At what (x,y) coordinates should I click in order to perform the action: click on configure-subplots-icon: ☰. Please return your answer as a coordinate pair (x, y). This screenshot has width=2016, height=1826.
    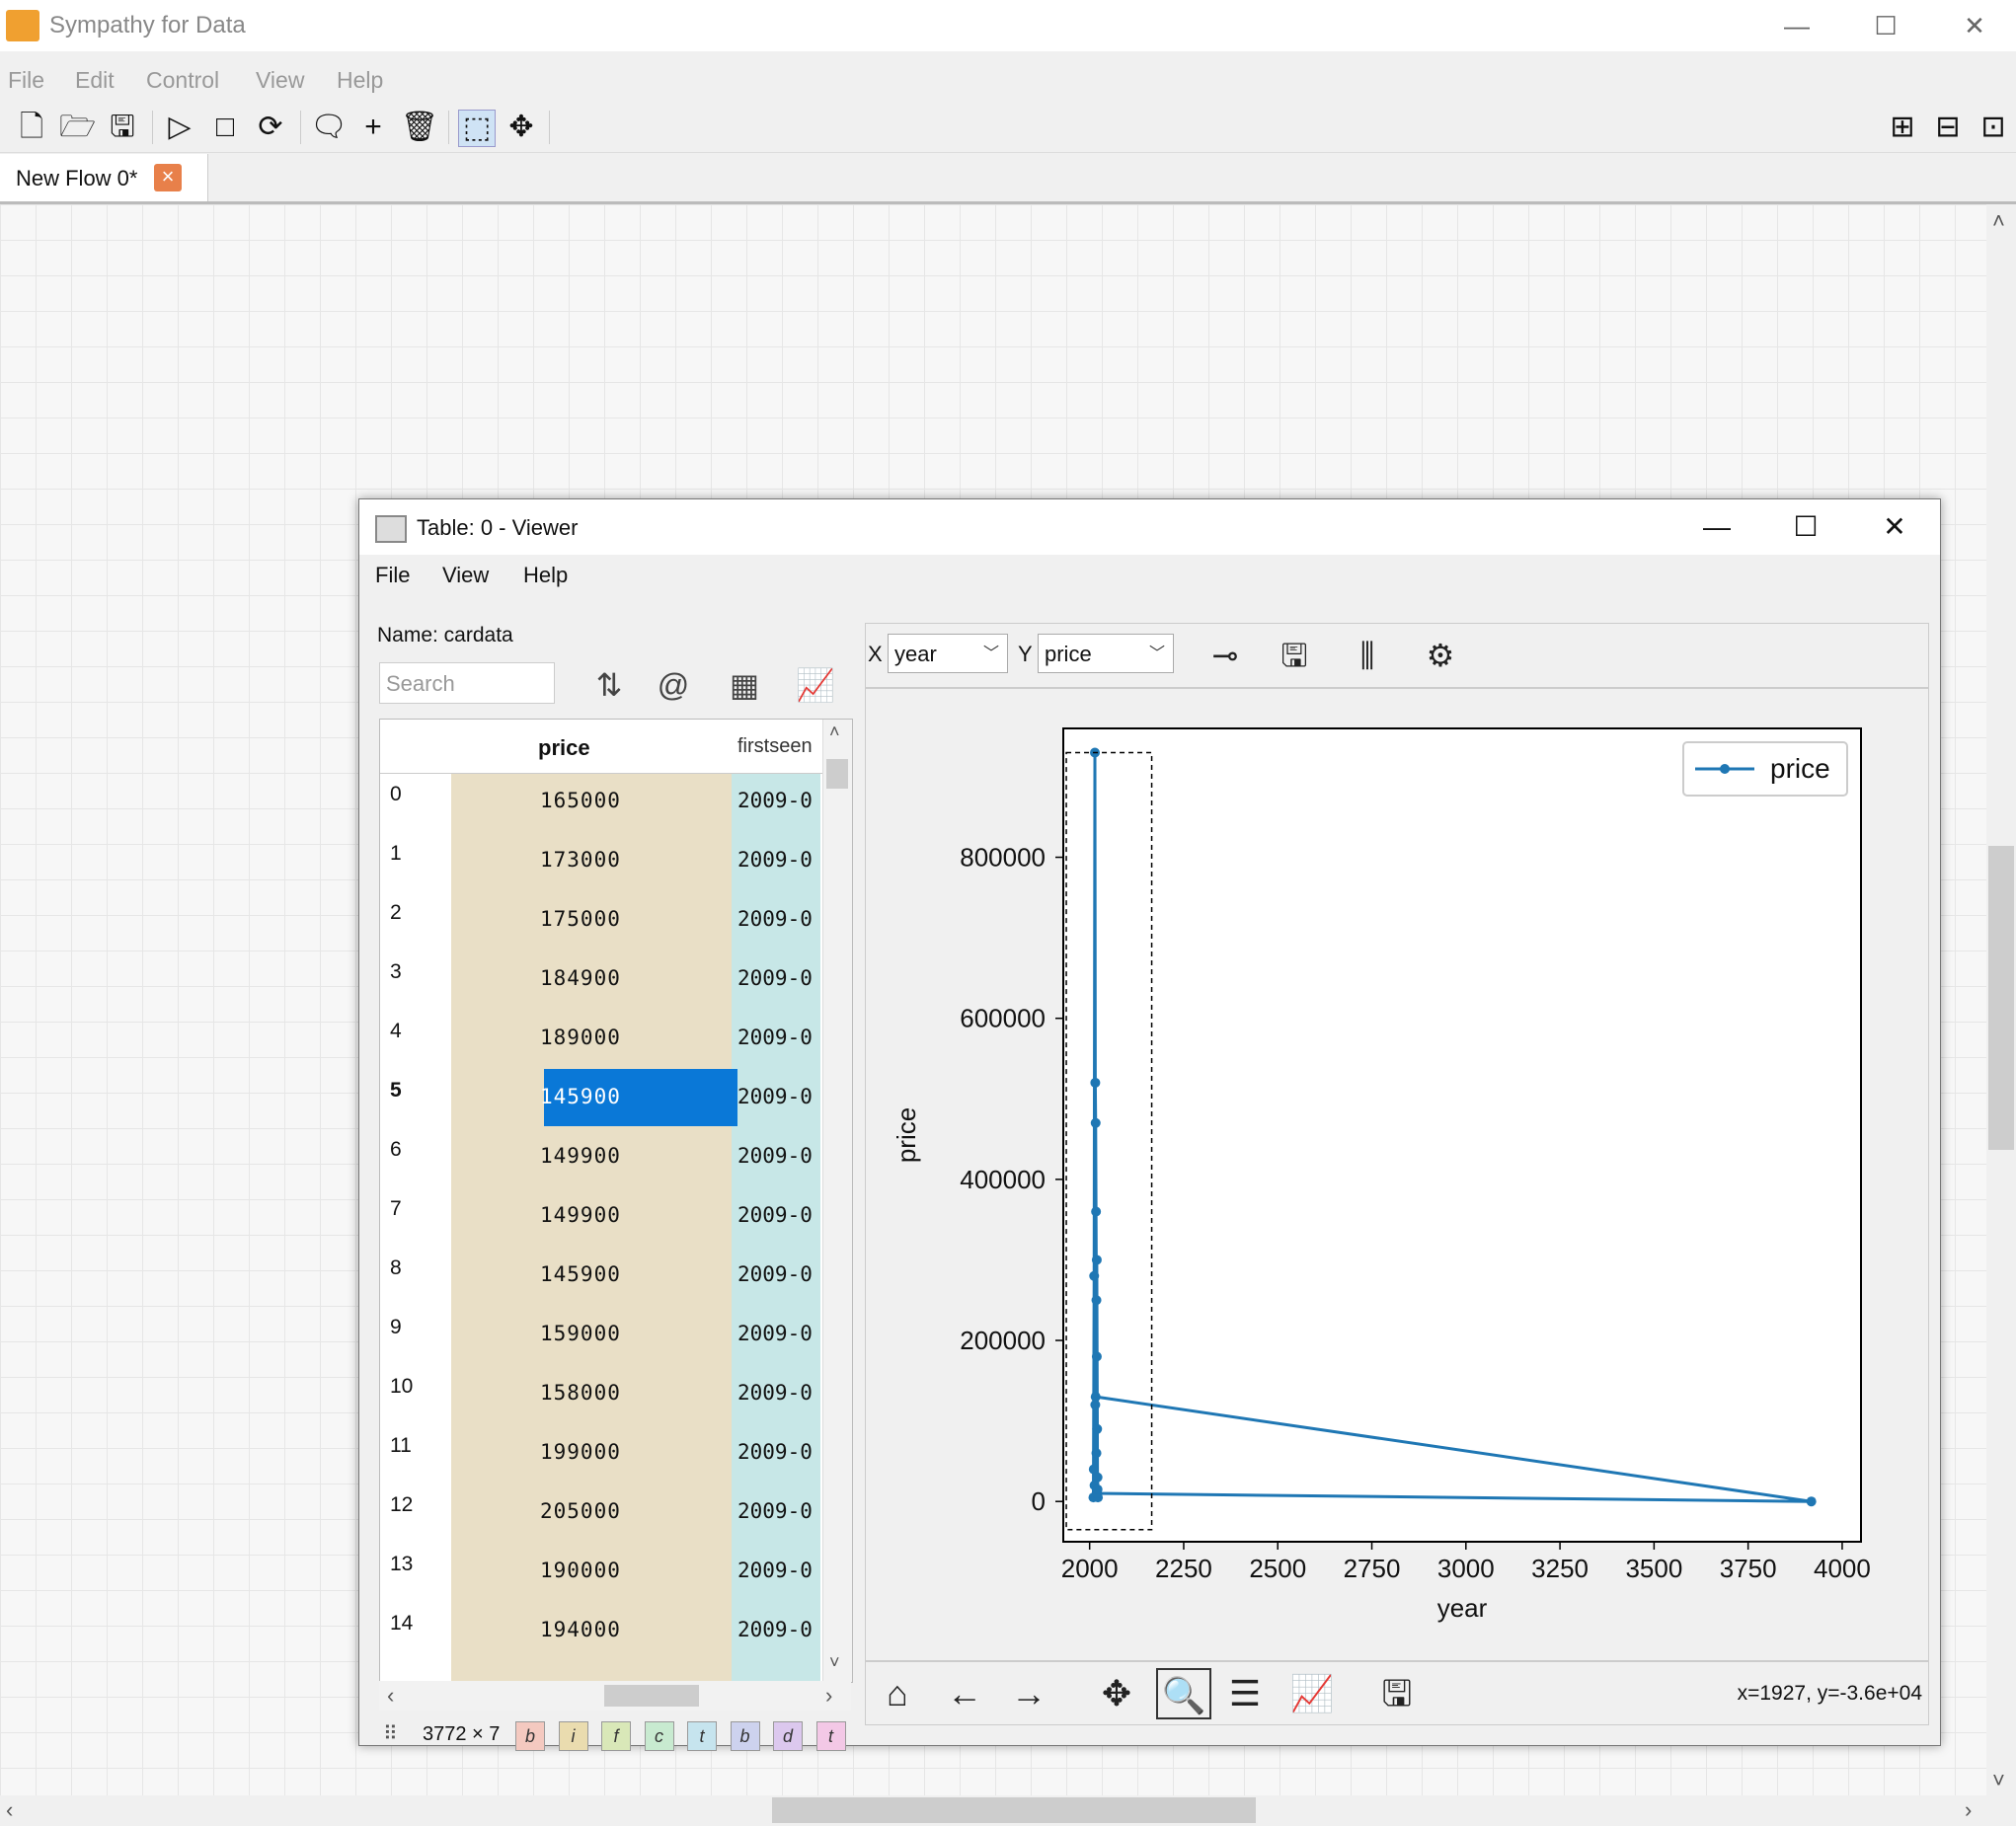
    Looking at the image, I should click on (1245, 1693).